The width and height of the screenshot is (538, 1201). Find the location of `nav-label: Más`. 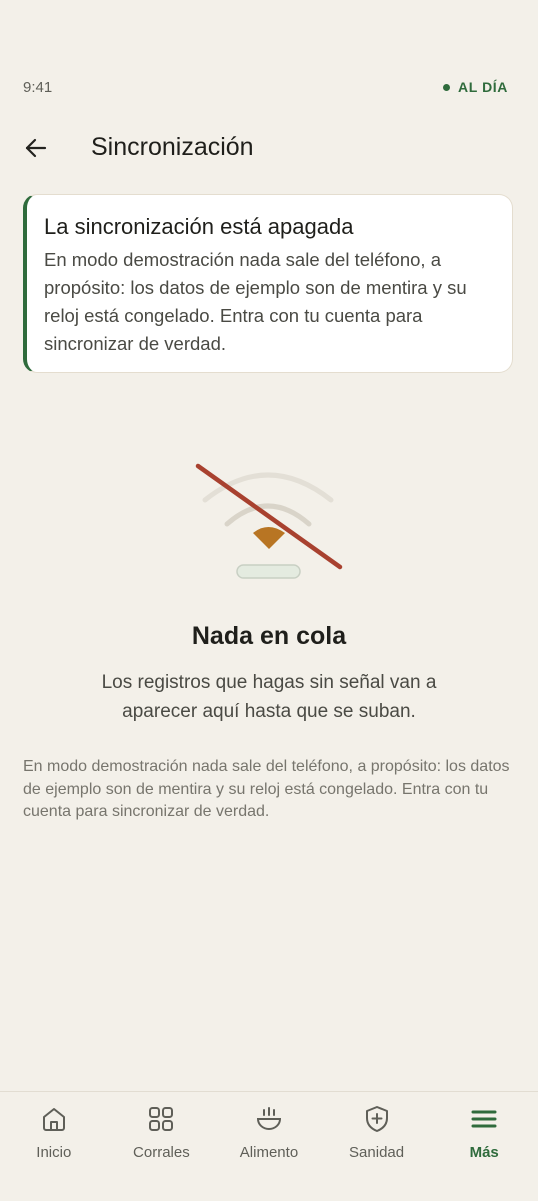

nav-label: Más is located at coordinates (484, 1152).